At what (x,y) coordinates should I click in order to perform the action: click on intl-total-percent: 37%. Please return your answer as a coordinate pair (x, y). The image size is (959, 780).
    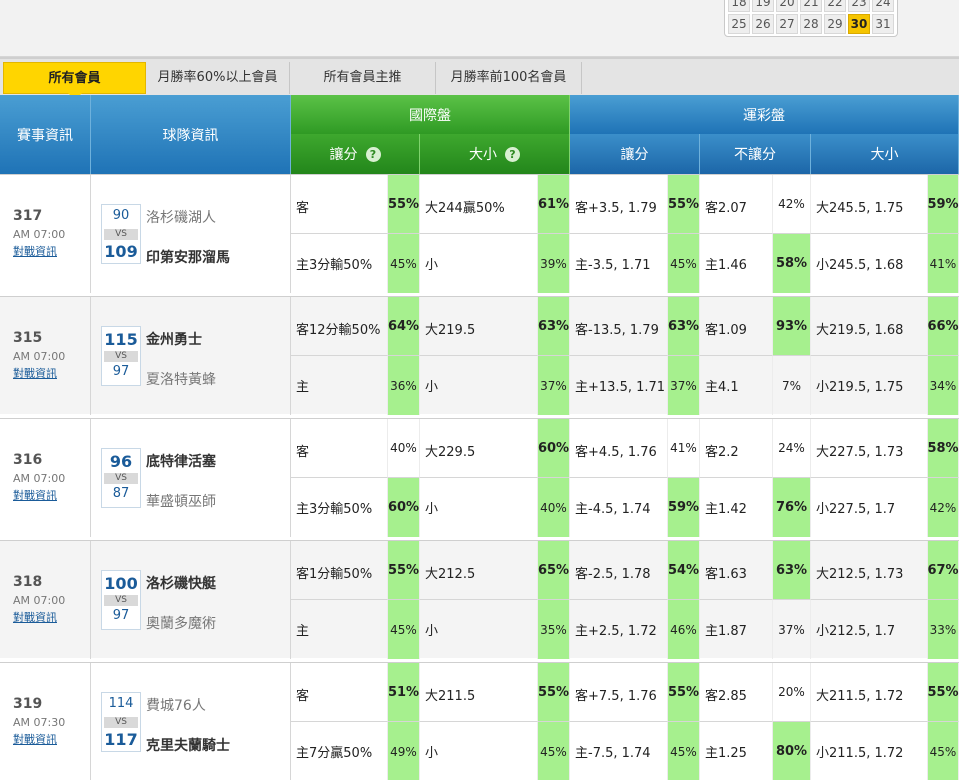
    Looking at the image, I should click on (554, 385).